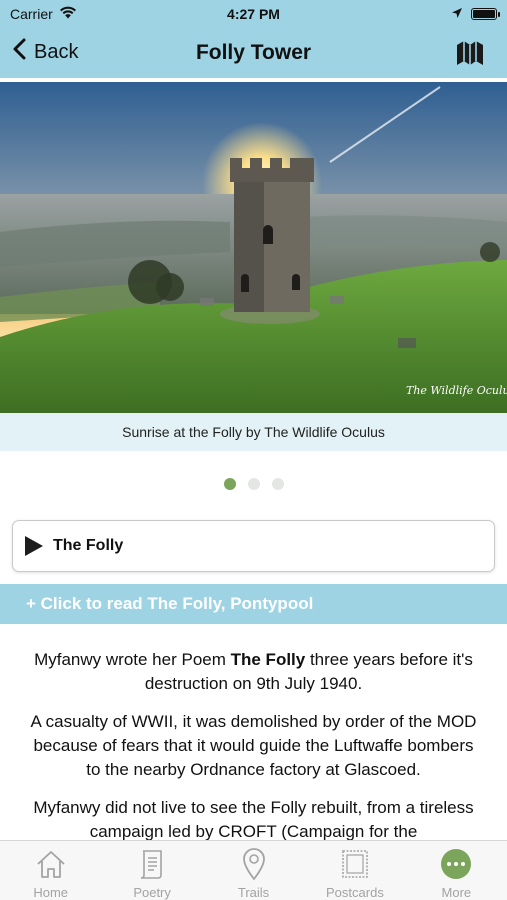 This screenshot has height=900, width=507. Describe the element at coordinates (456, 892) in the screenshot. I see `tab-label: More` at that location.